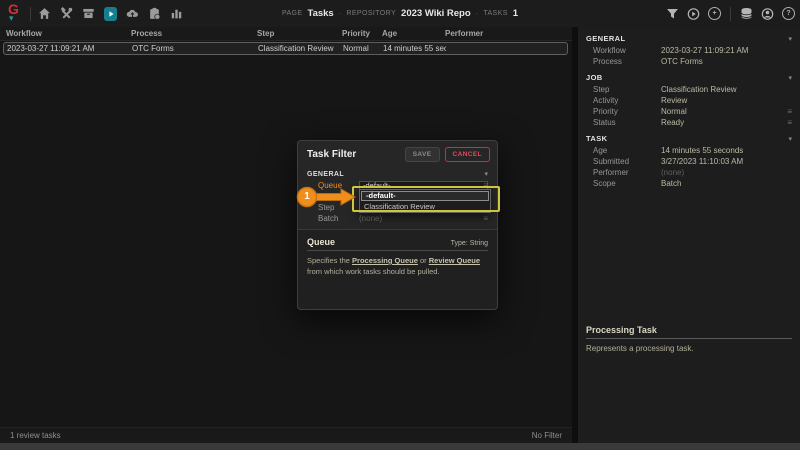 The height and width of the screenshot is (450, 800). Describe the element at coordinates (689, 122) in the screenshot. I see `detail-row-status: Status Ready ≡` at that location.